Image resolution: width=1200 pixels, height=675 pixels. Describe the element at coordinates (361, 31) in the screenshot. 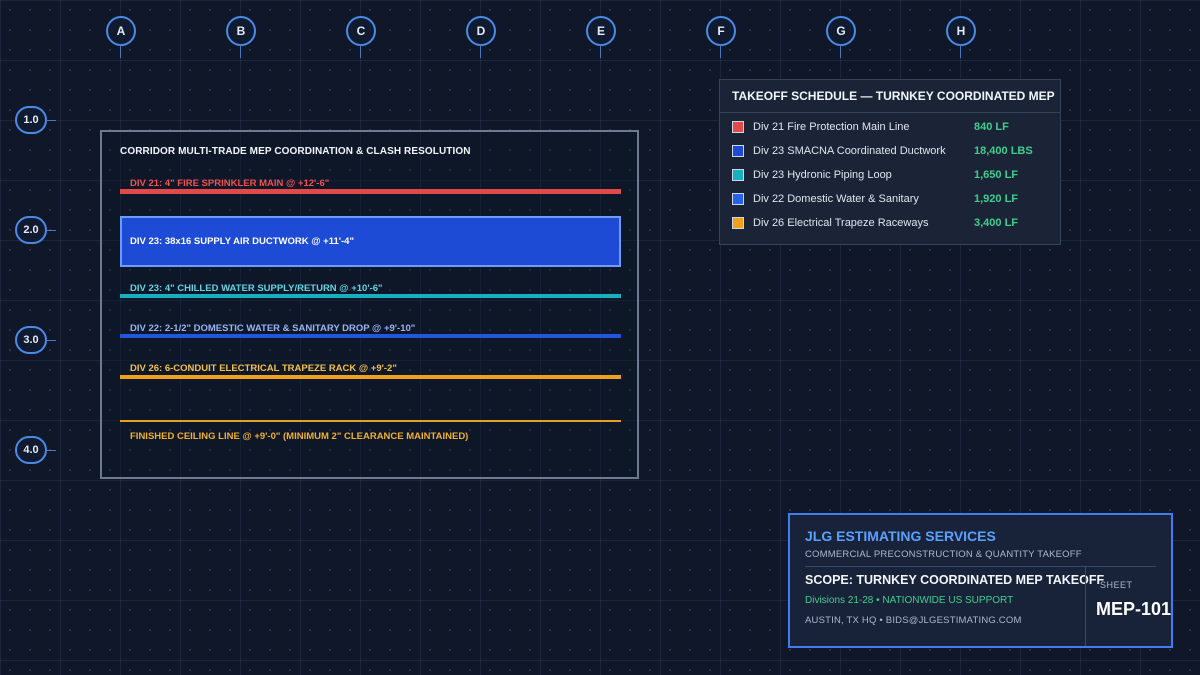

I see `grid-column-bubble-c: C` at that location.